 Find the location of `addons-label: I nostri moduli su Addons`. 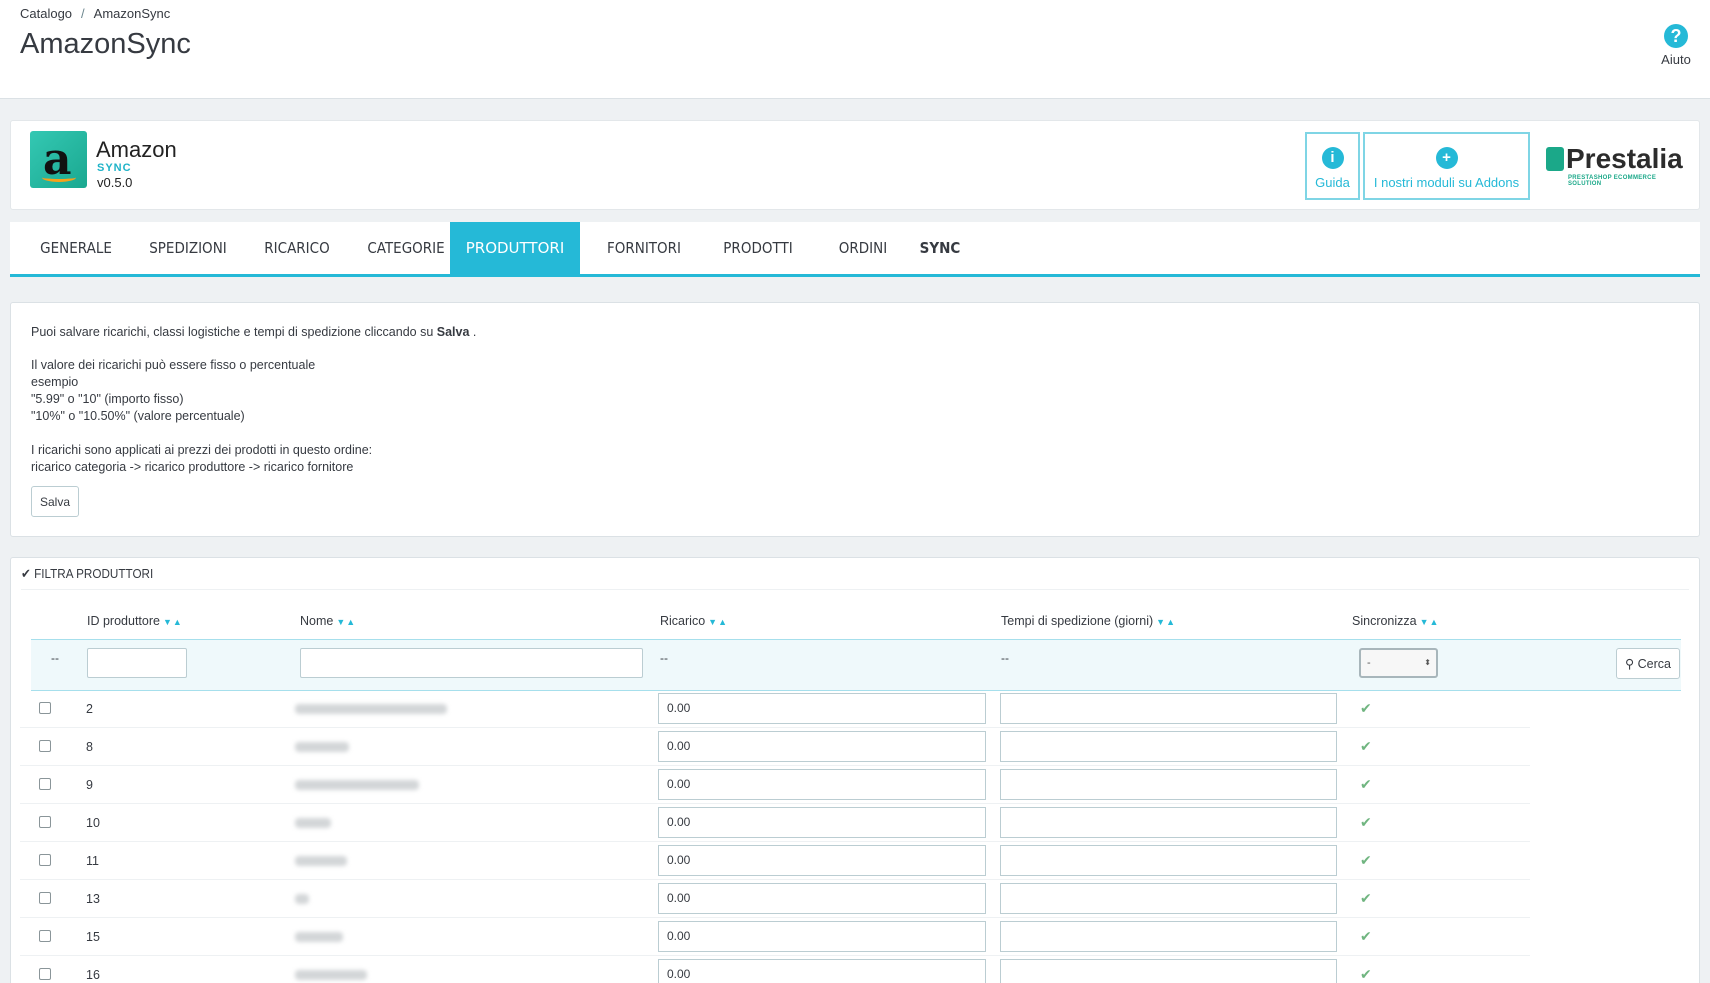

addons-label: I nostri moduli su Addons is located at coordinates (1446, 182).